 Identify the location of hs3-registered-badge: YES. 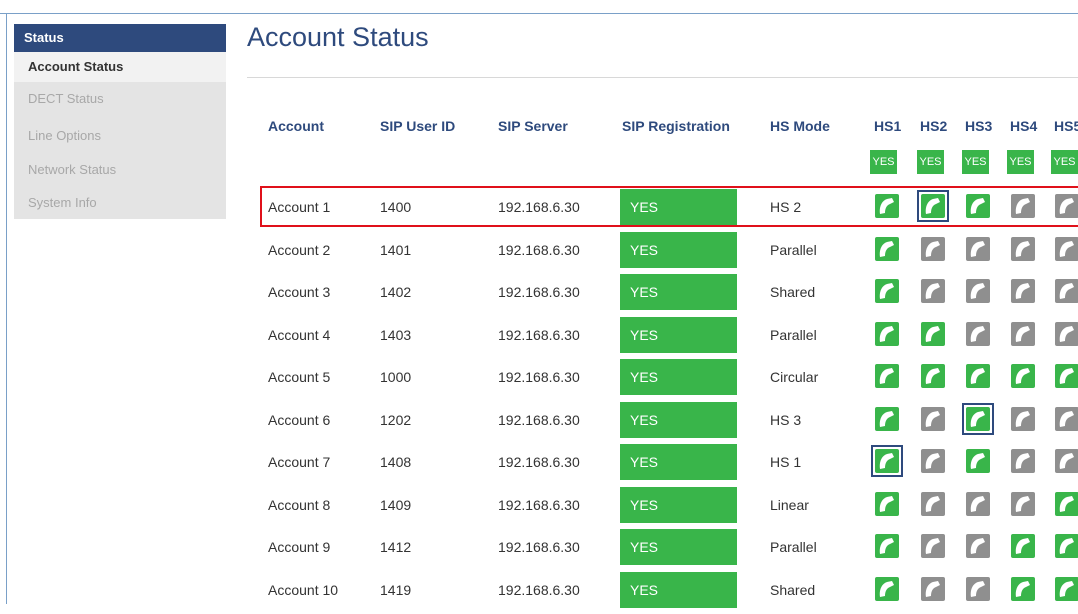
(975, 162).